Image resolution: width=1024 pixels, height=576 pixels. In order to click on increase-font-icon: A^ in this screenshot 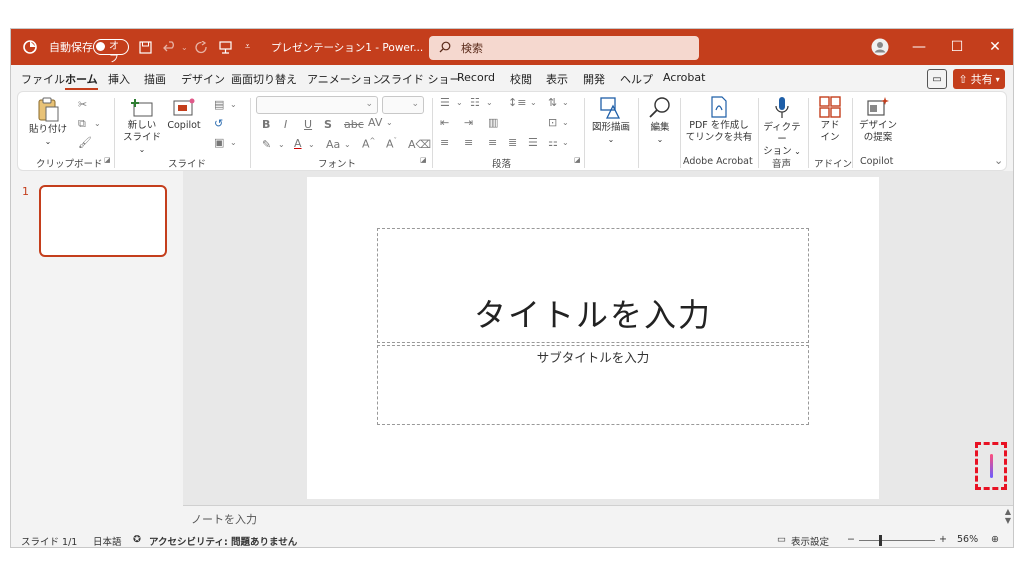, I will do `click(368, 144)`.